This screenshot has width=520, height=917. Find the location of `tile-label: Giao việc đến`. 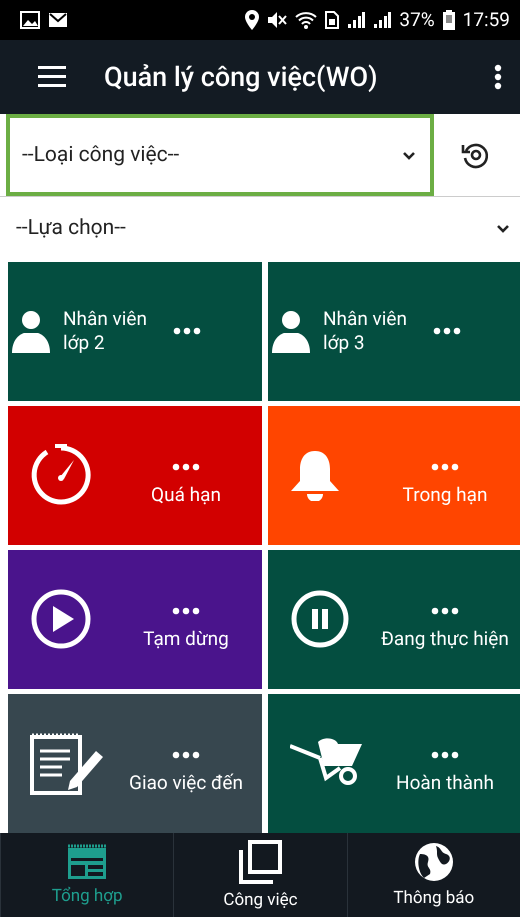

tile-label: Giao việc đến is located at coordinates (186, 782).